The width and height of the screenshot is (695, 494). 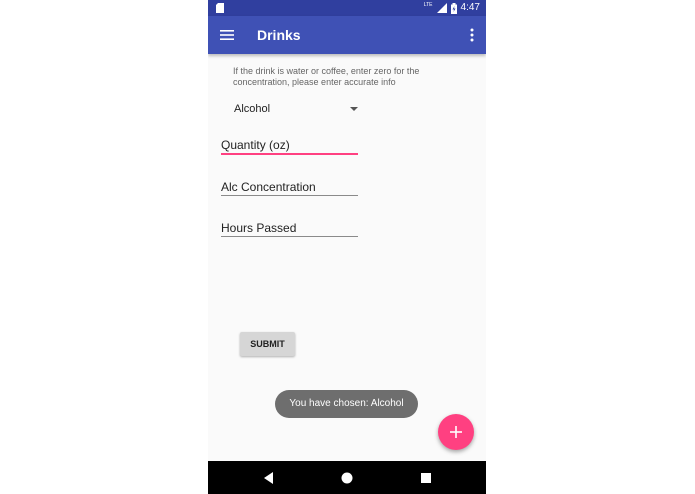 I want to click on hours-passed-field-wrap, so click(x=289, y=228).